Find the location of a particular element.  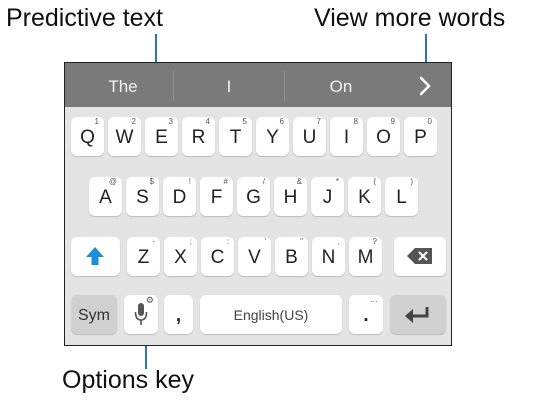

key-label: F is located at coordinates (216, 197).